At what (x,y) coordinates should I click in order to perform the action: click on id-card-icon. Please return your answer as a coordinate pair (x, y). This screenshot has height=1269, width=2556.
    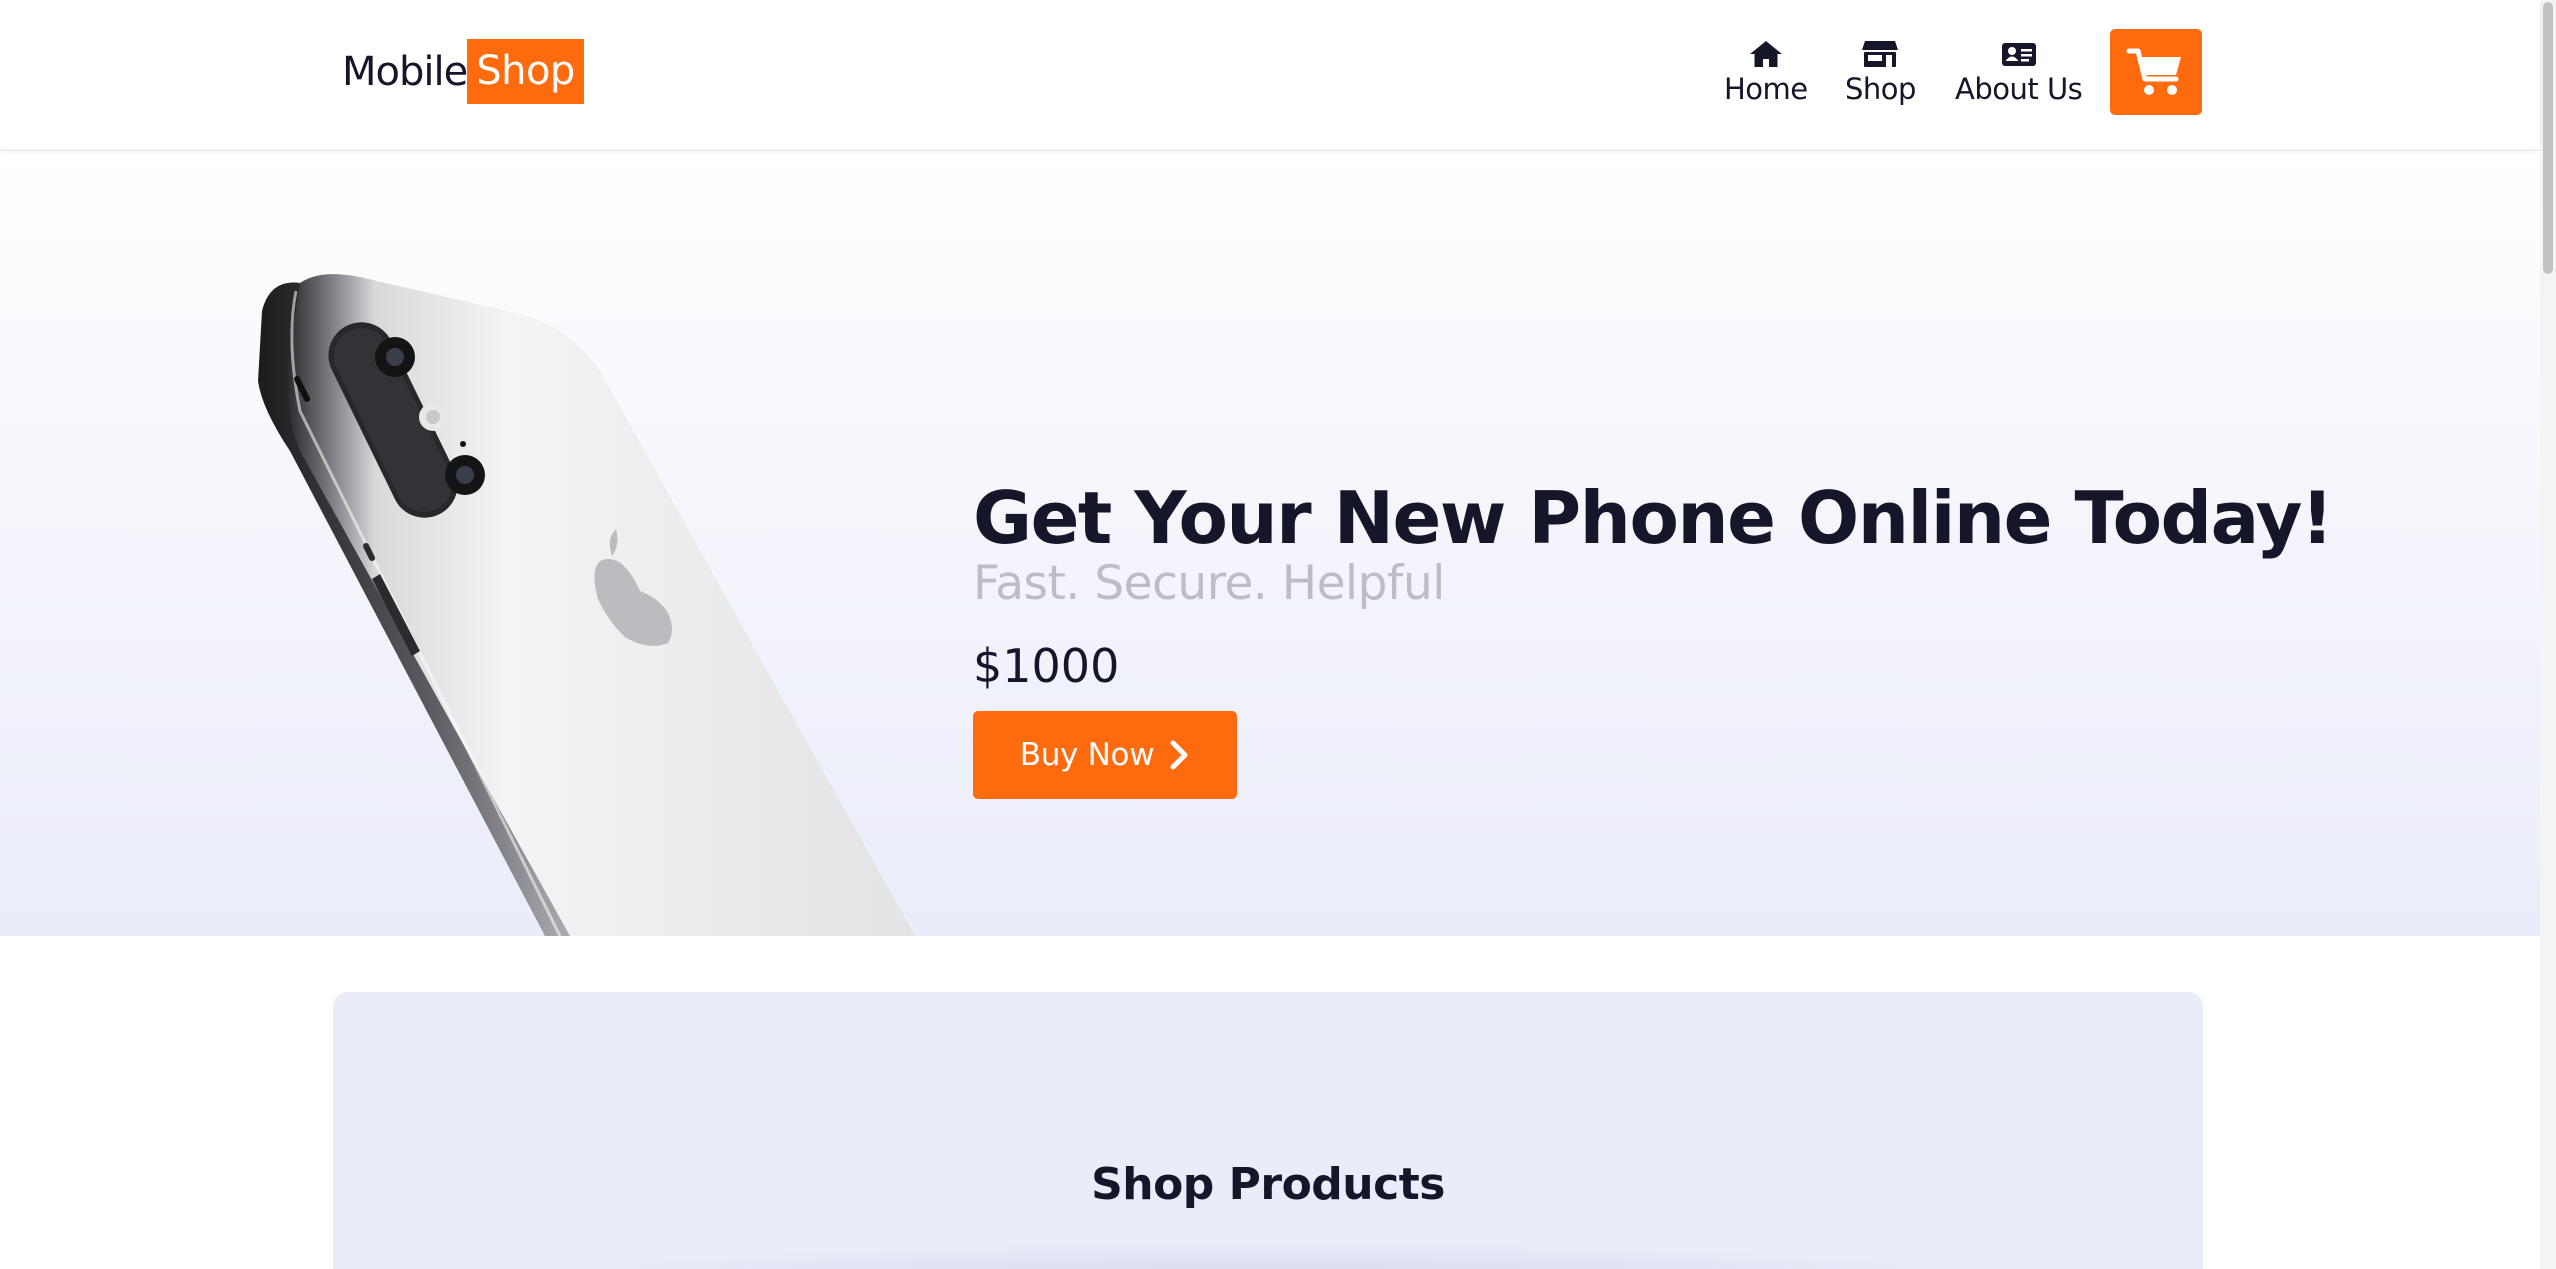
    Looking at the image, I should click on (2018, 54).